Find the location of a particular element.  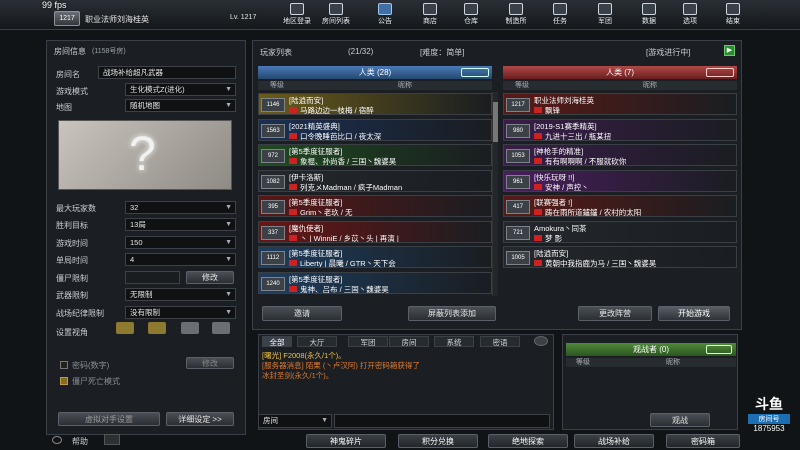

user-level-badge: 1217 is located at coordinates (67, 18).